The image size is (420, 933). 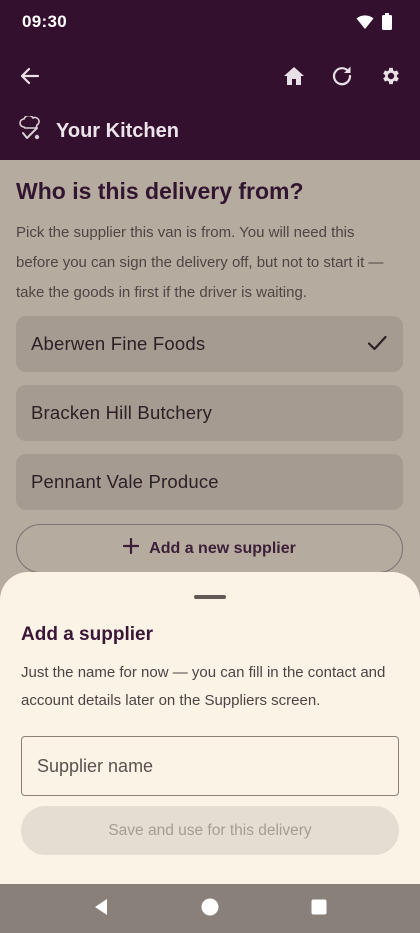 I want to click on plus-icon, so click(x=131, y=548).